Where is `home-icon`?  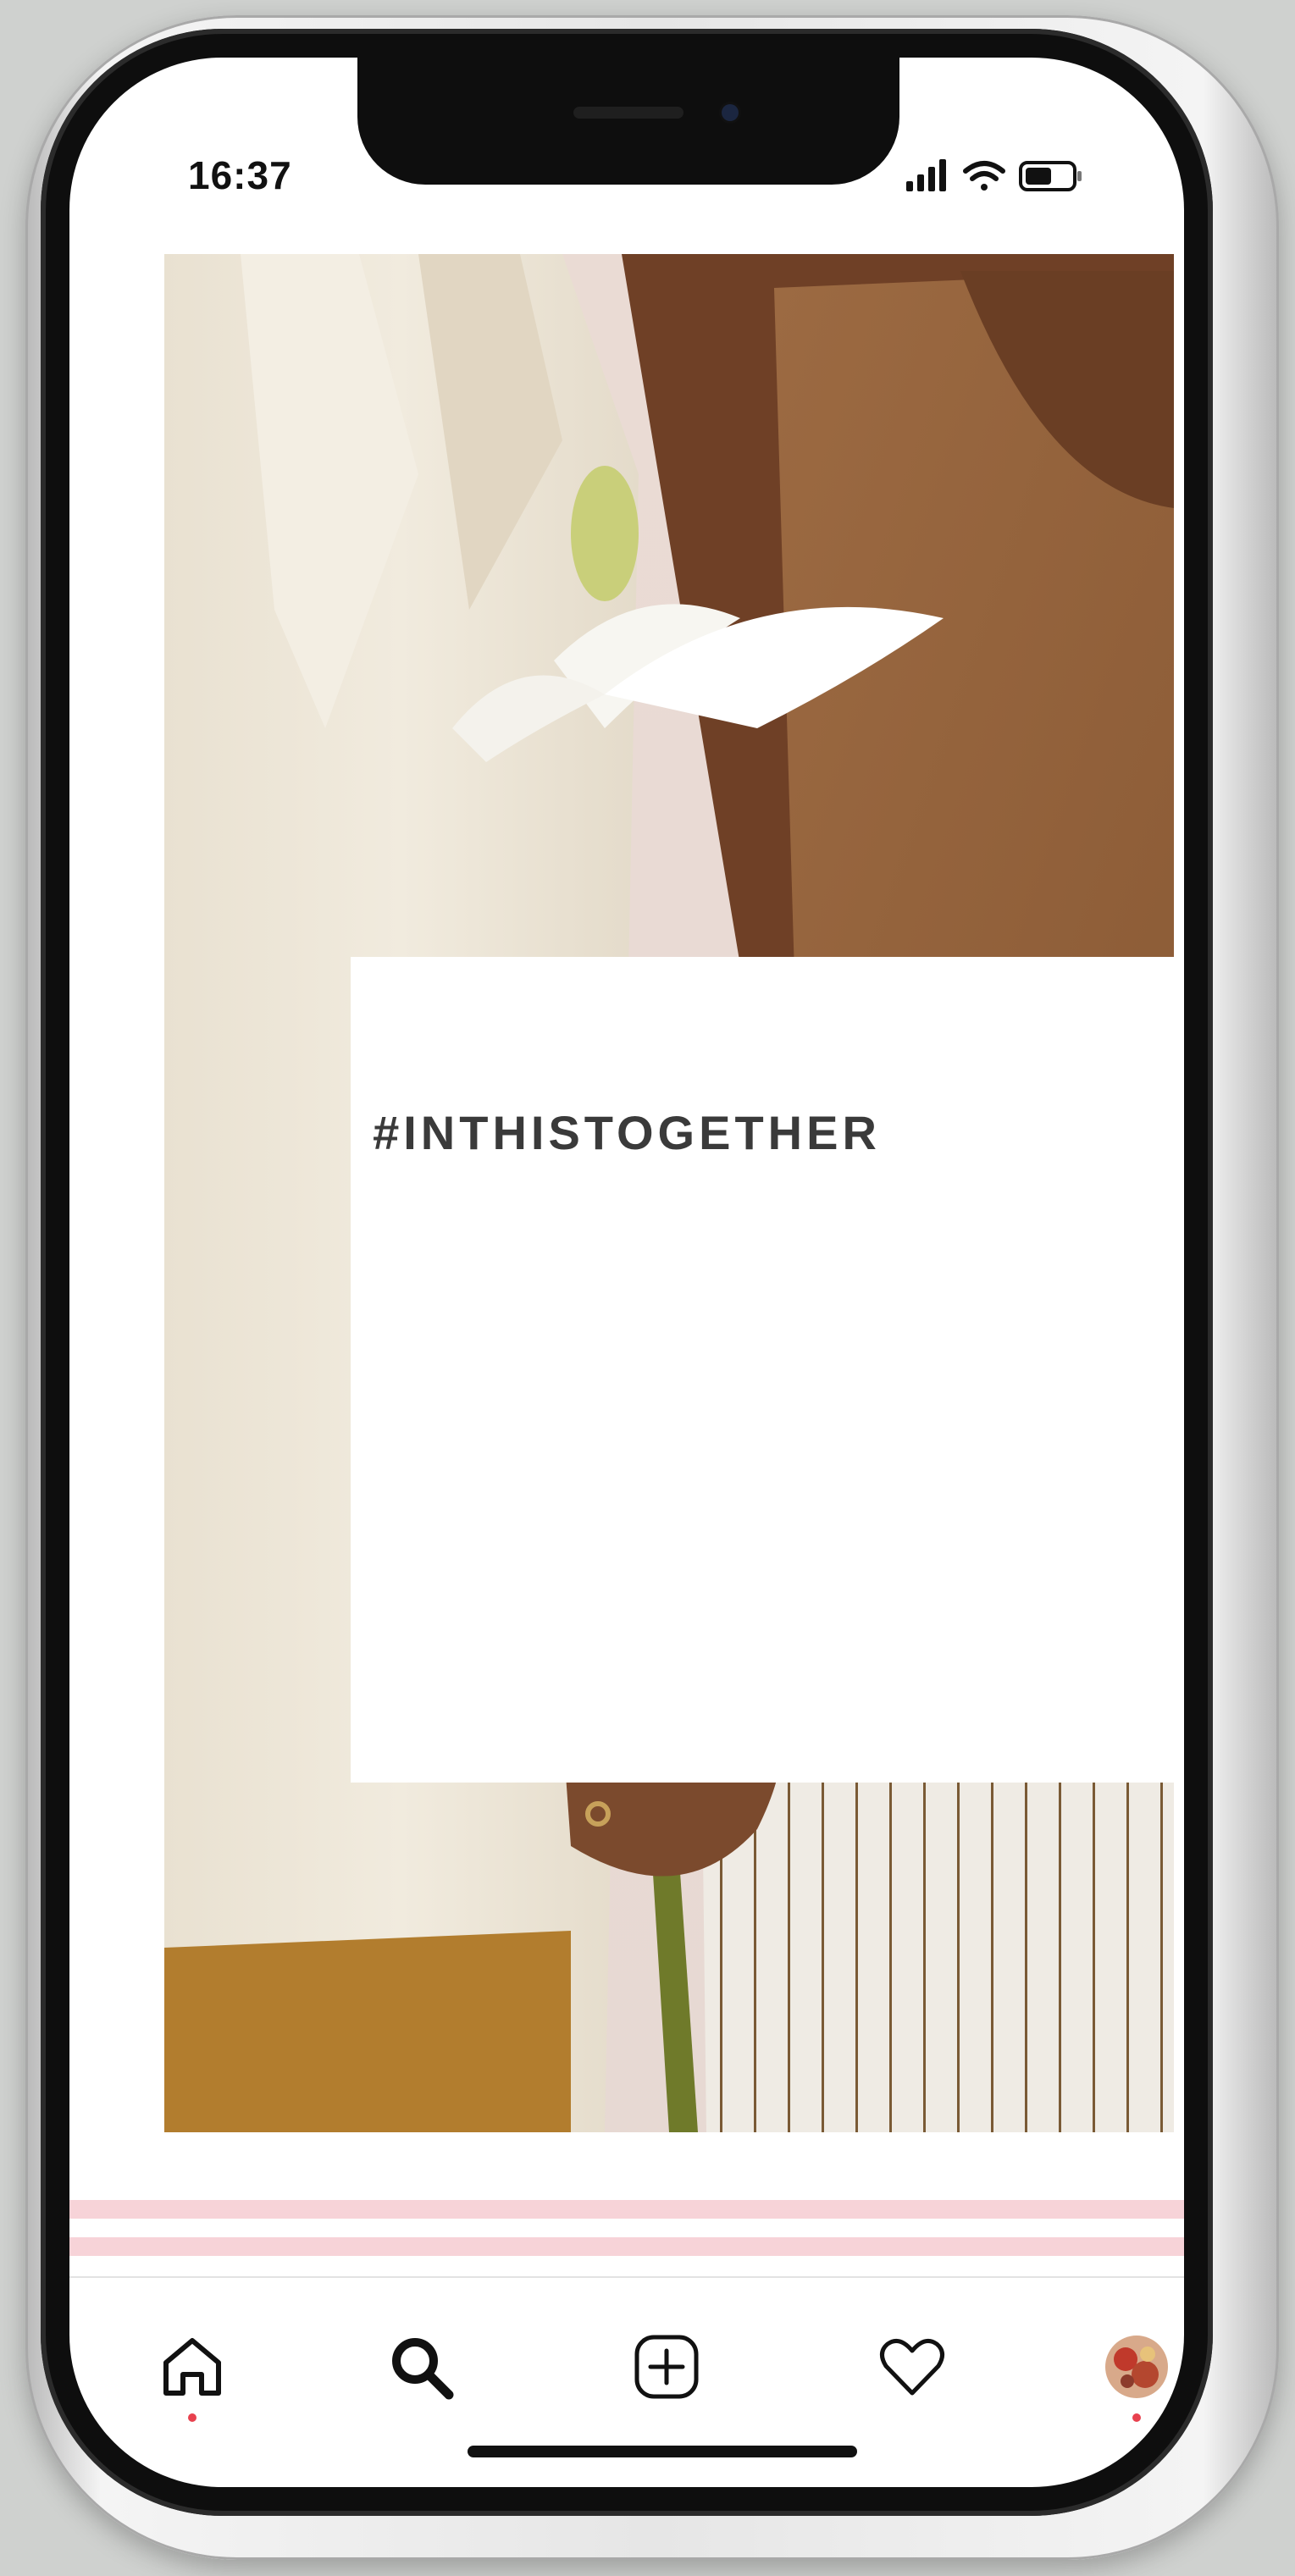 home-icon is located at coordinates (192, 2367).